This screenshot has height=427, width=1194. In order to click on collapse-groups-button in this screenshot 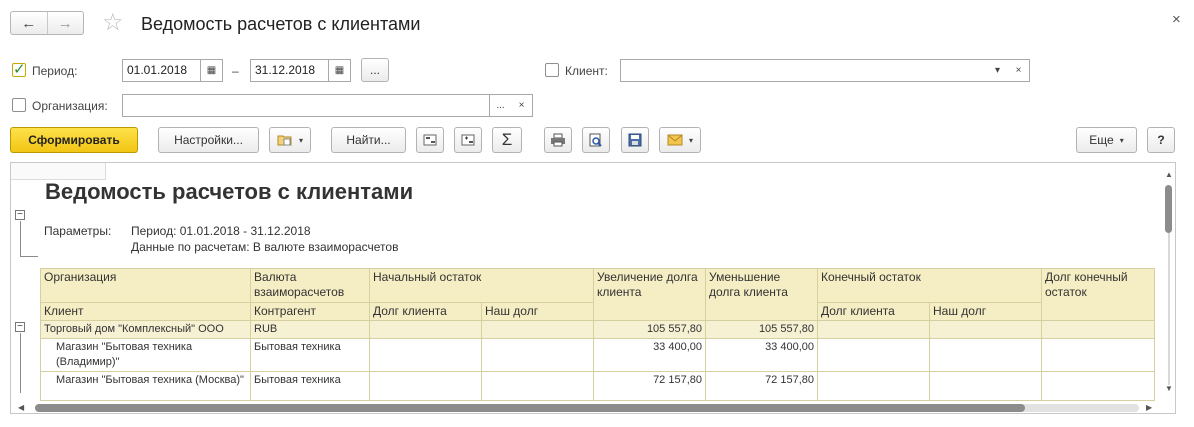, I will do `click(430, 140)`.